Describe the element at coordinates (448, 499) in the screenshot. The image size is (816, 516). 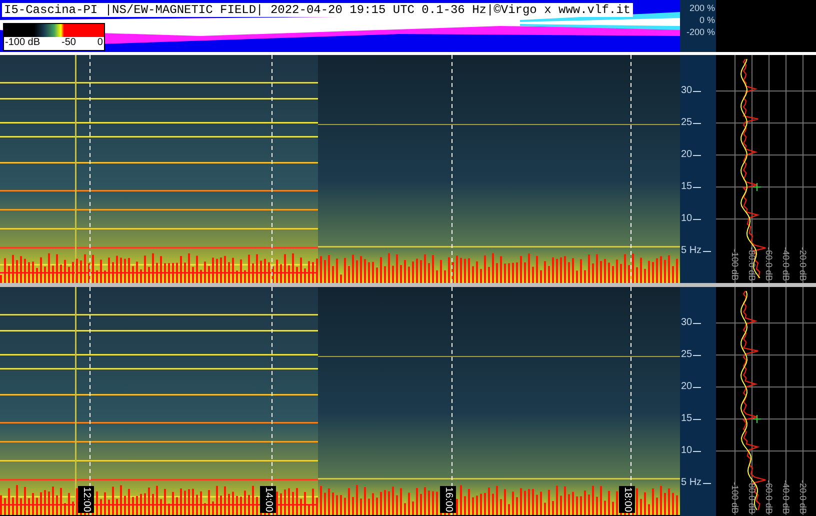
I see `time-label: 16:00` at that location.